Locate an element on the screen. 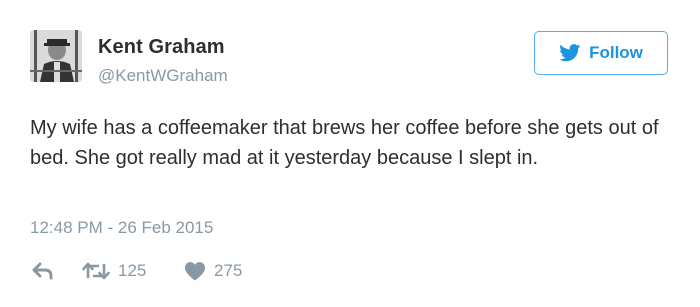 The image size is (700, 307). reply-icon is located at coordinates (42, 271).